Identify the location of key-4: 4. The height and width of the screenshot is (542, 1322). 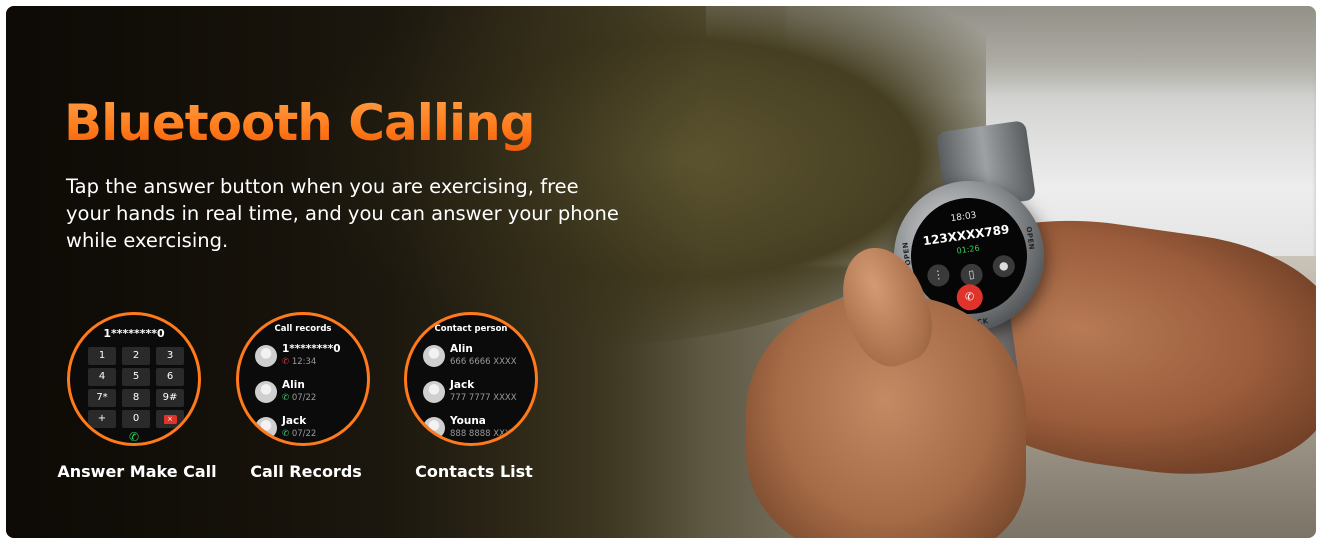
(102, 377).